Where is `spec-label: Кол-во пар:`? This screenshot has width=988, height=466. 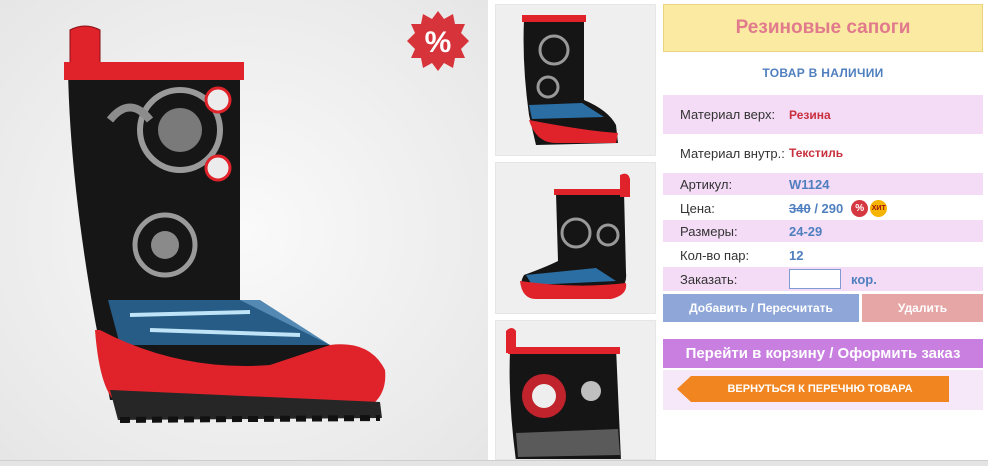
spec-label: Кол-во пар: is located at coordinates (715, 255).